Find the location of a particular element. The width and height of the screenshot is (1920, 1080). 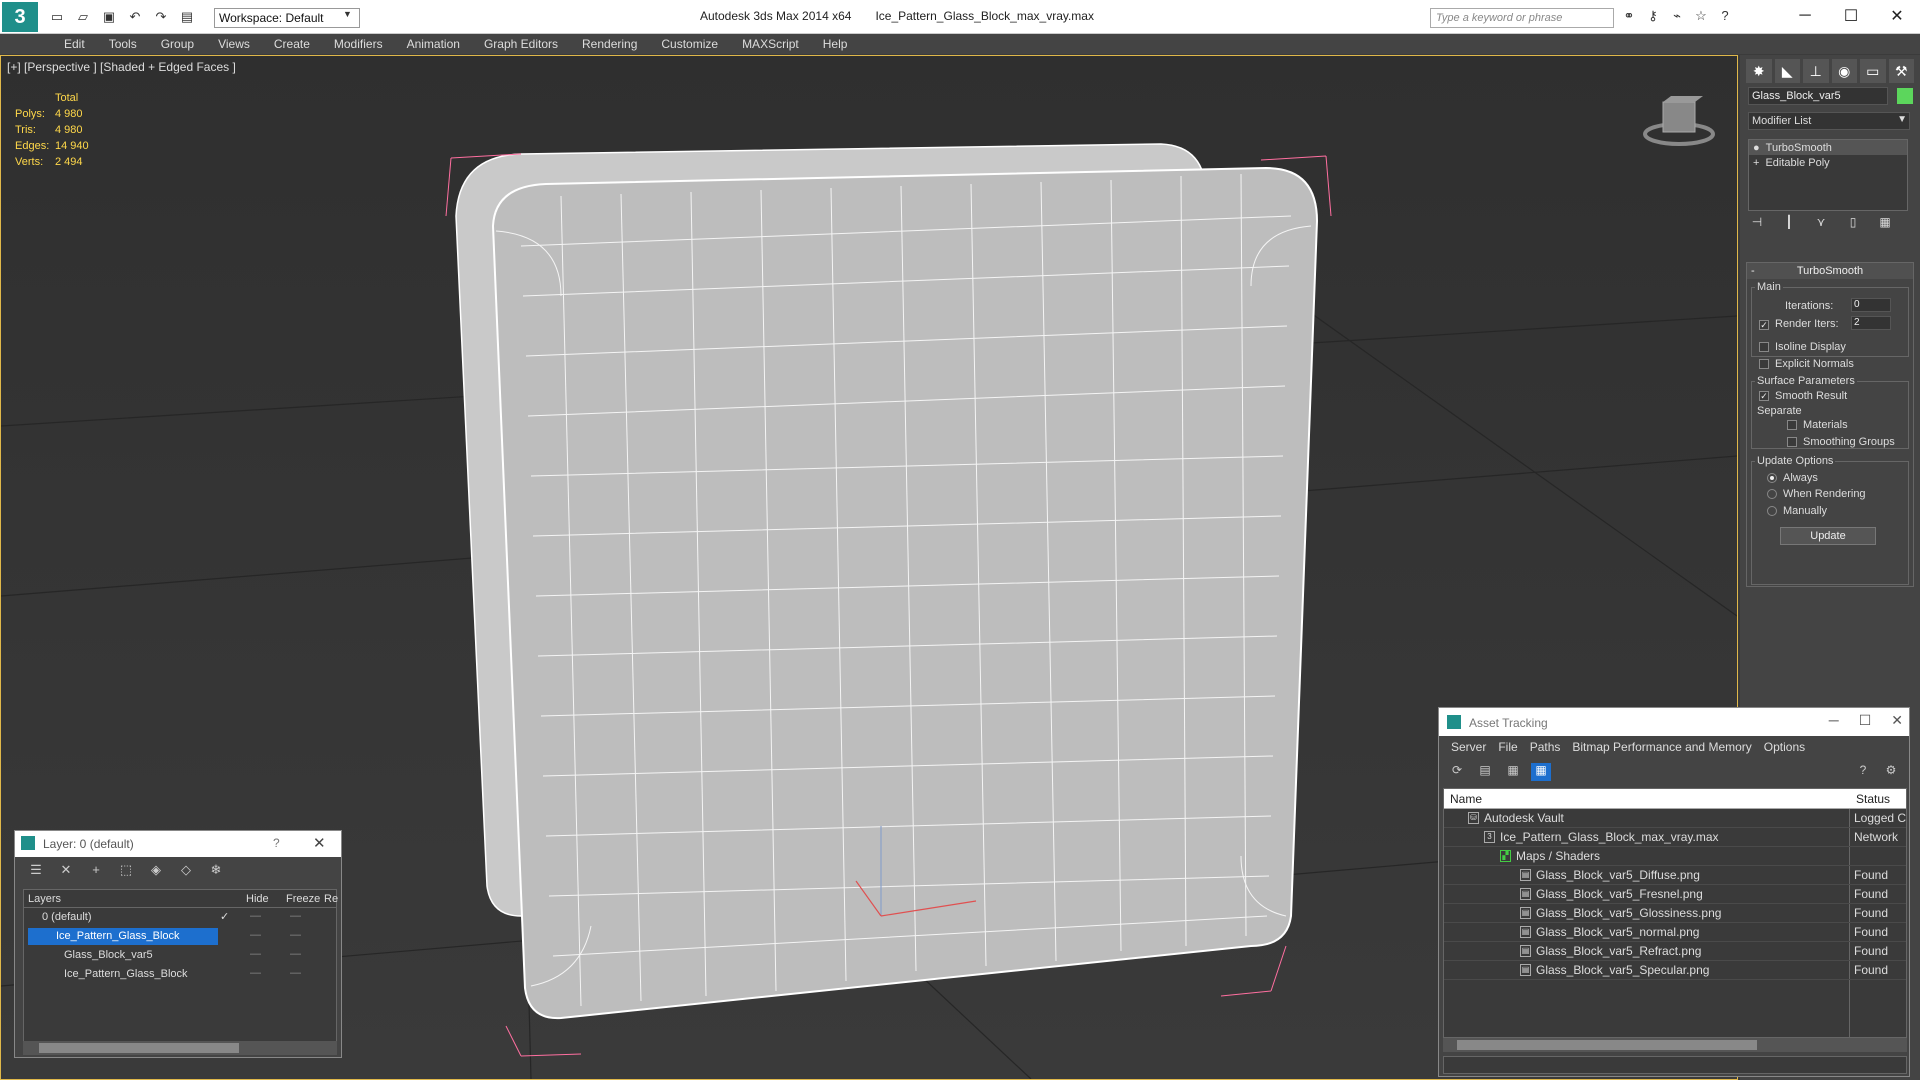

select-objects-icon: ⬚ is located at coordinates (126, 871).